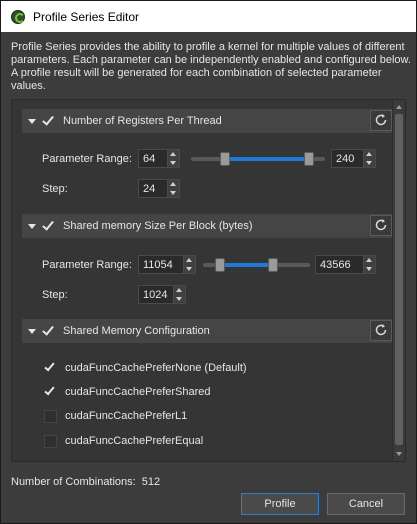 This screenshot has height=524, width=417. Describe the element at coordinates (86, 16) in the screenshot. I see `window-title: Profile Series Editor` at that location.